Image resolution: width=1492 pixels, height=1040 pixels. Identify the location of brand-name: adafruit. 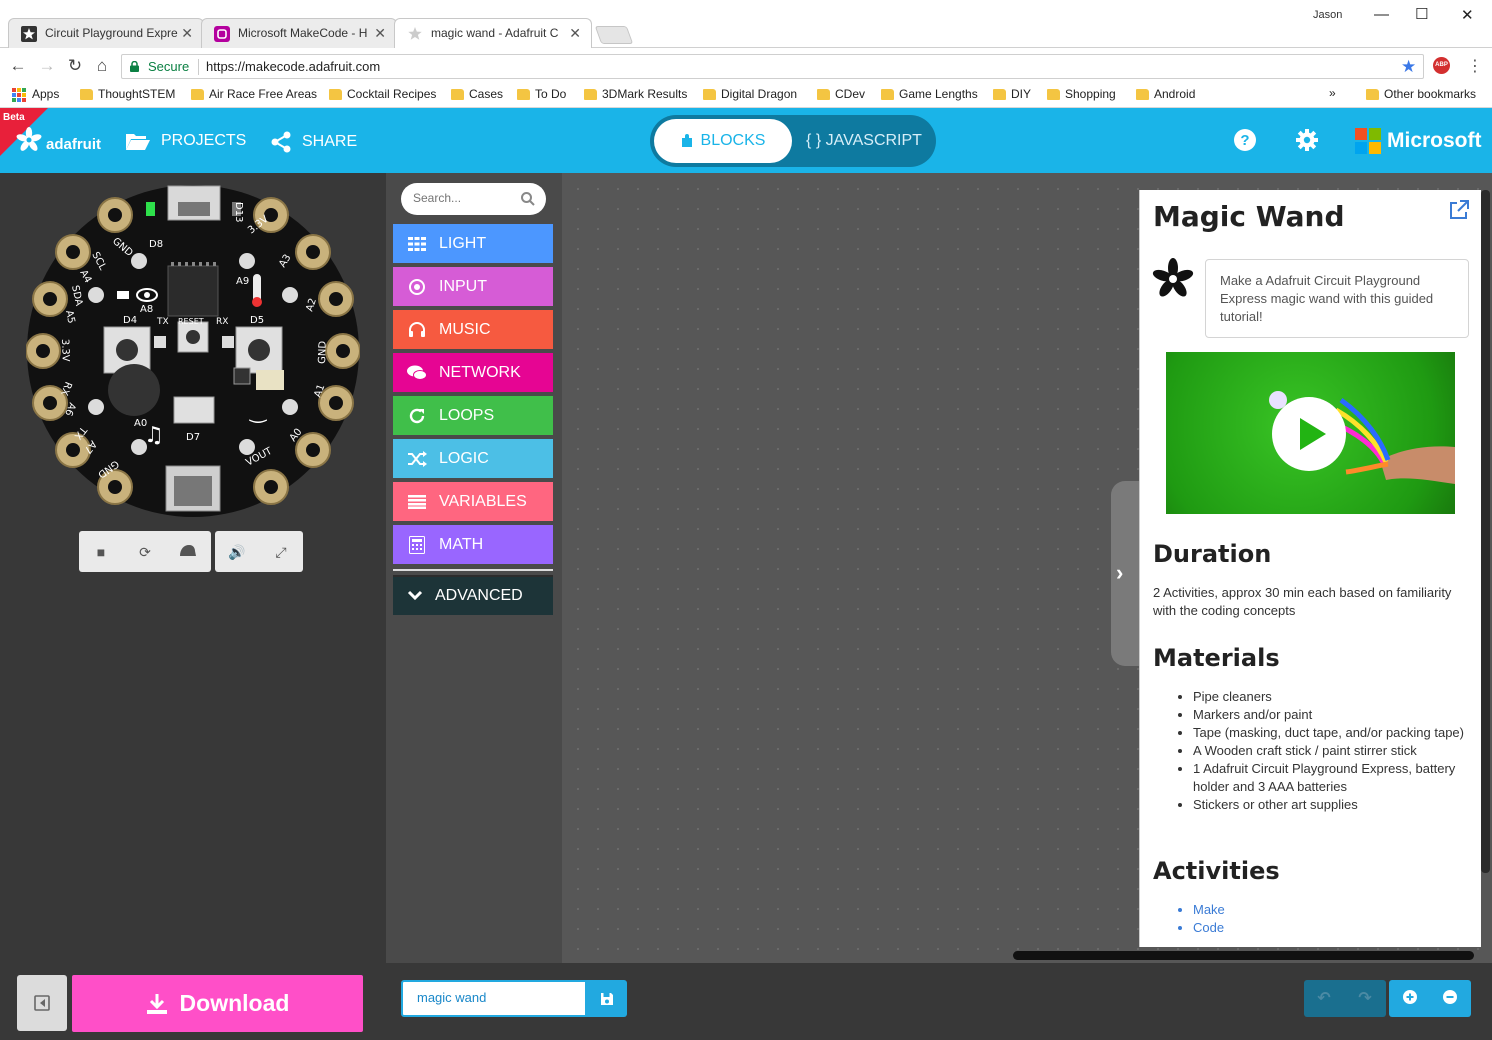
(74, 144).